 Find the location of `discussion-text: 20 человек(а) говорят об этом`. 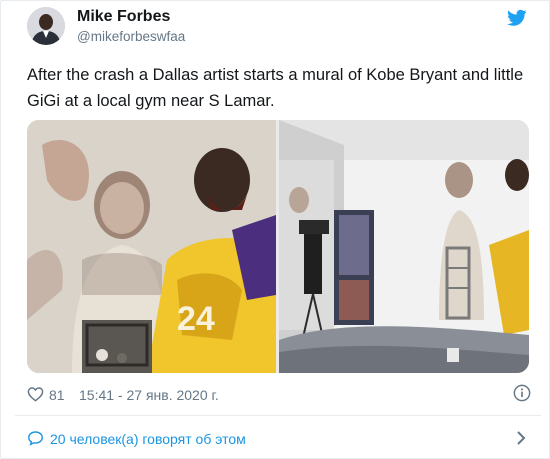

discussion-text: 20 человек(а) говорят об этом is located at coordinates (148, 439).